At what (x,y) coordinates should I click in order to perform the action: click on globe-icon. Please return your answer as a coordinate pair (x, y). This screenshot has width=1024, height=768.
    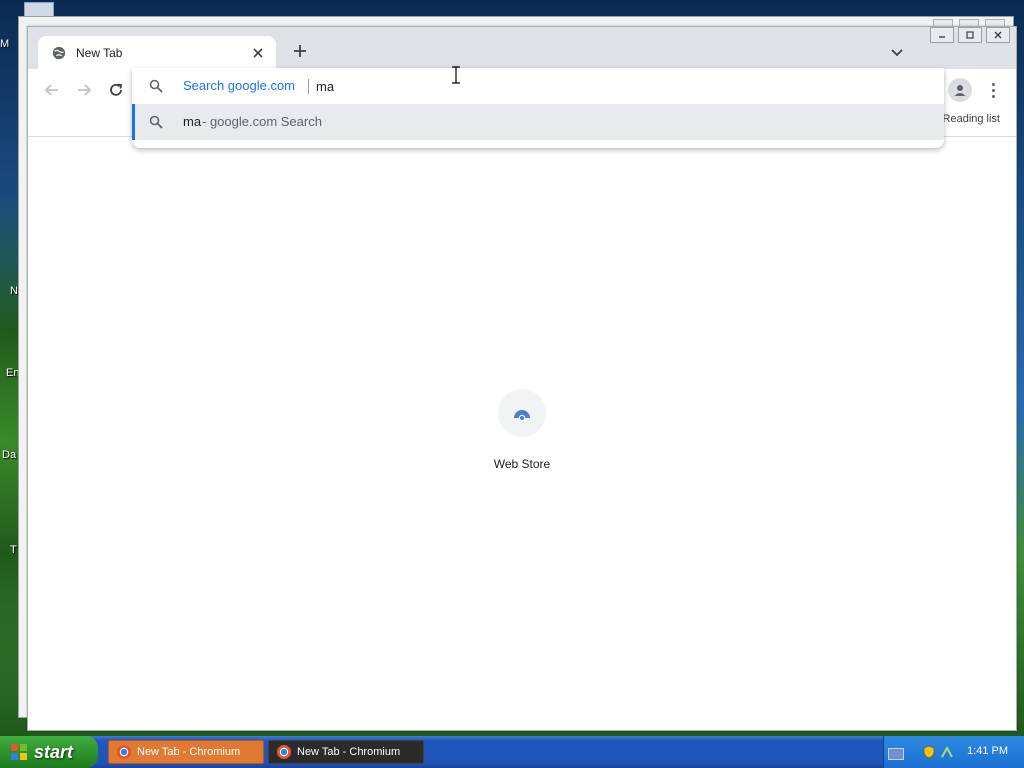
    Looking at the image, I should click on (59, 52).